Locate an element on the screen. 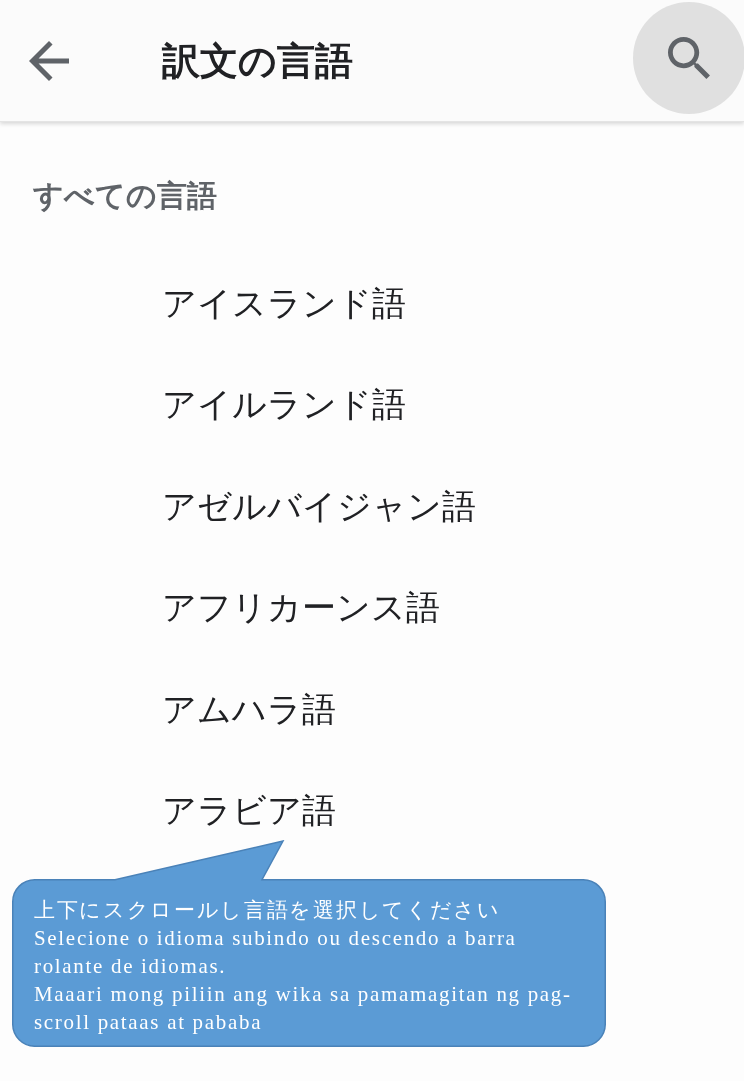  callout-text: Selecione o idioma subindo ou descendo a barra rolante de idiomas. is located at coordinates (276, 952).